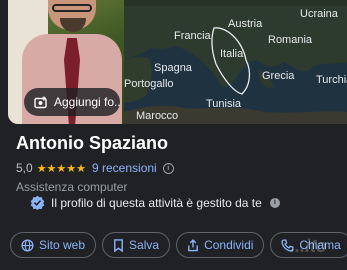  I want to click on save-button: Salva, so click(136, 245).